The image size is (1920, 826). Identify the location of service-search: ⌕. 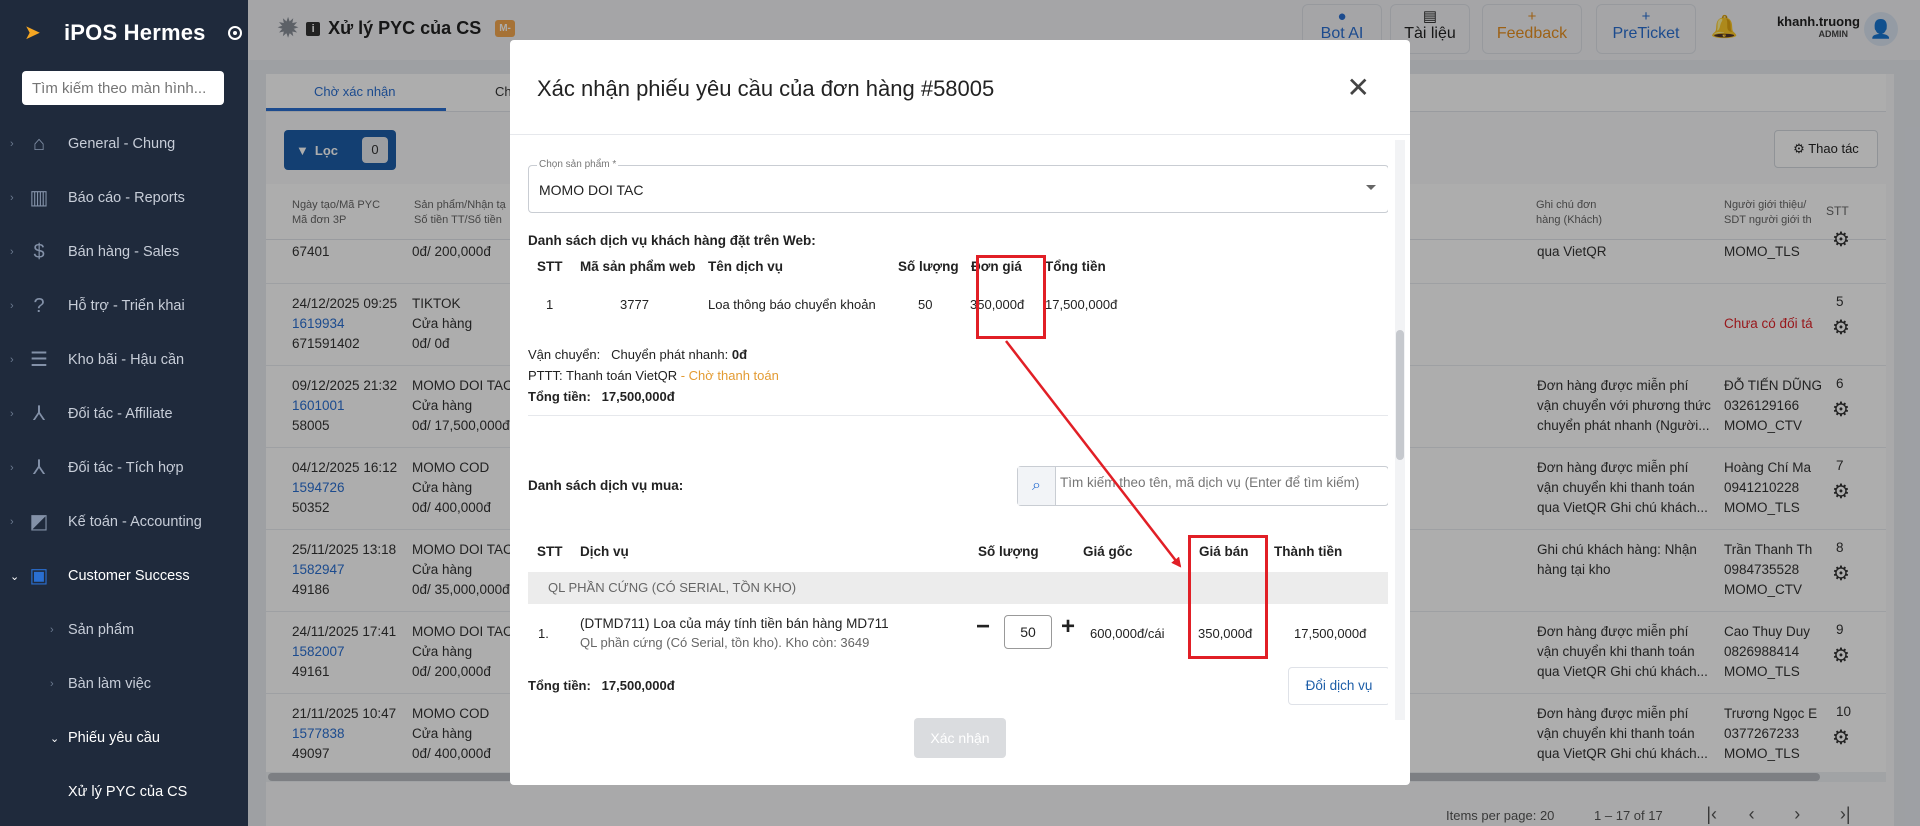
(1202, 486).